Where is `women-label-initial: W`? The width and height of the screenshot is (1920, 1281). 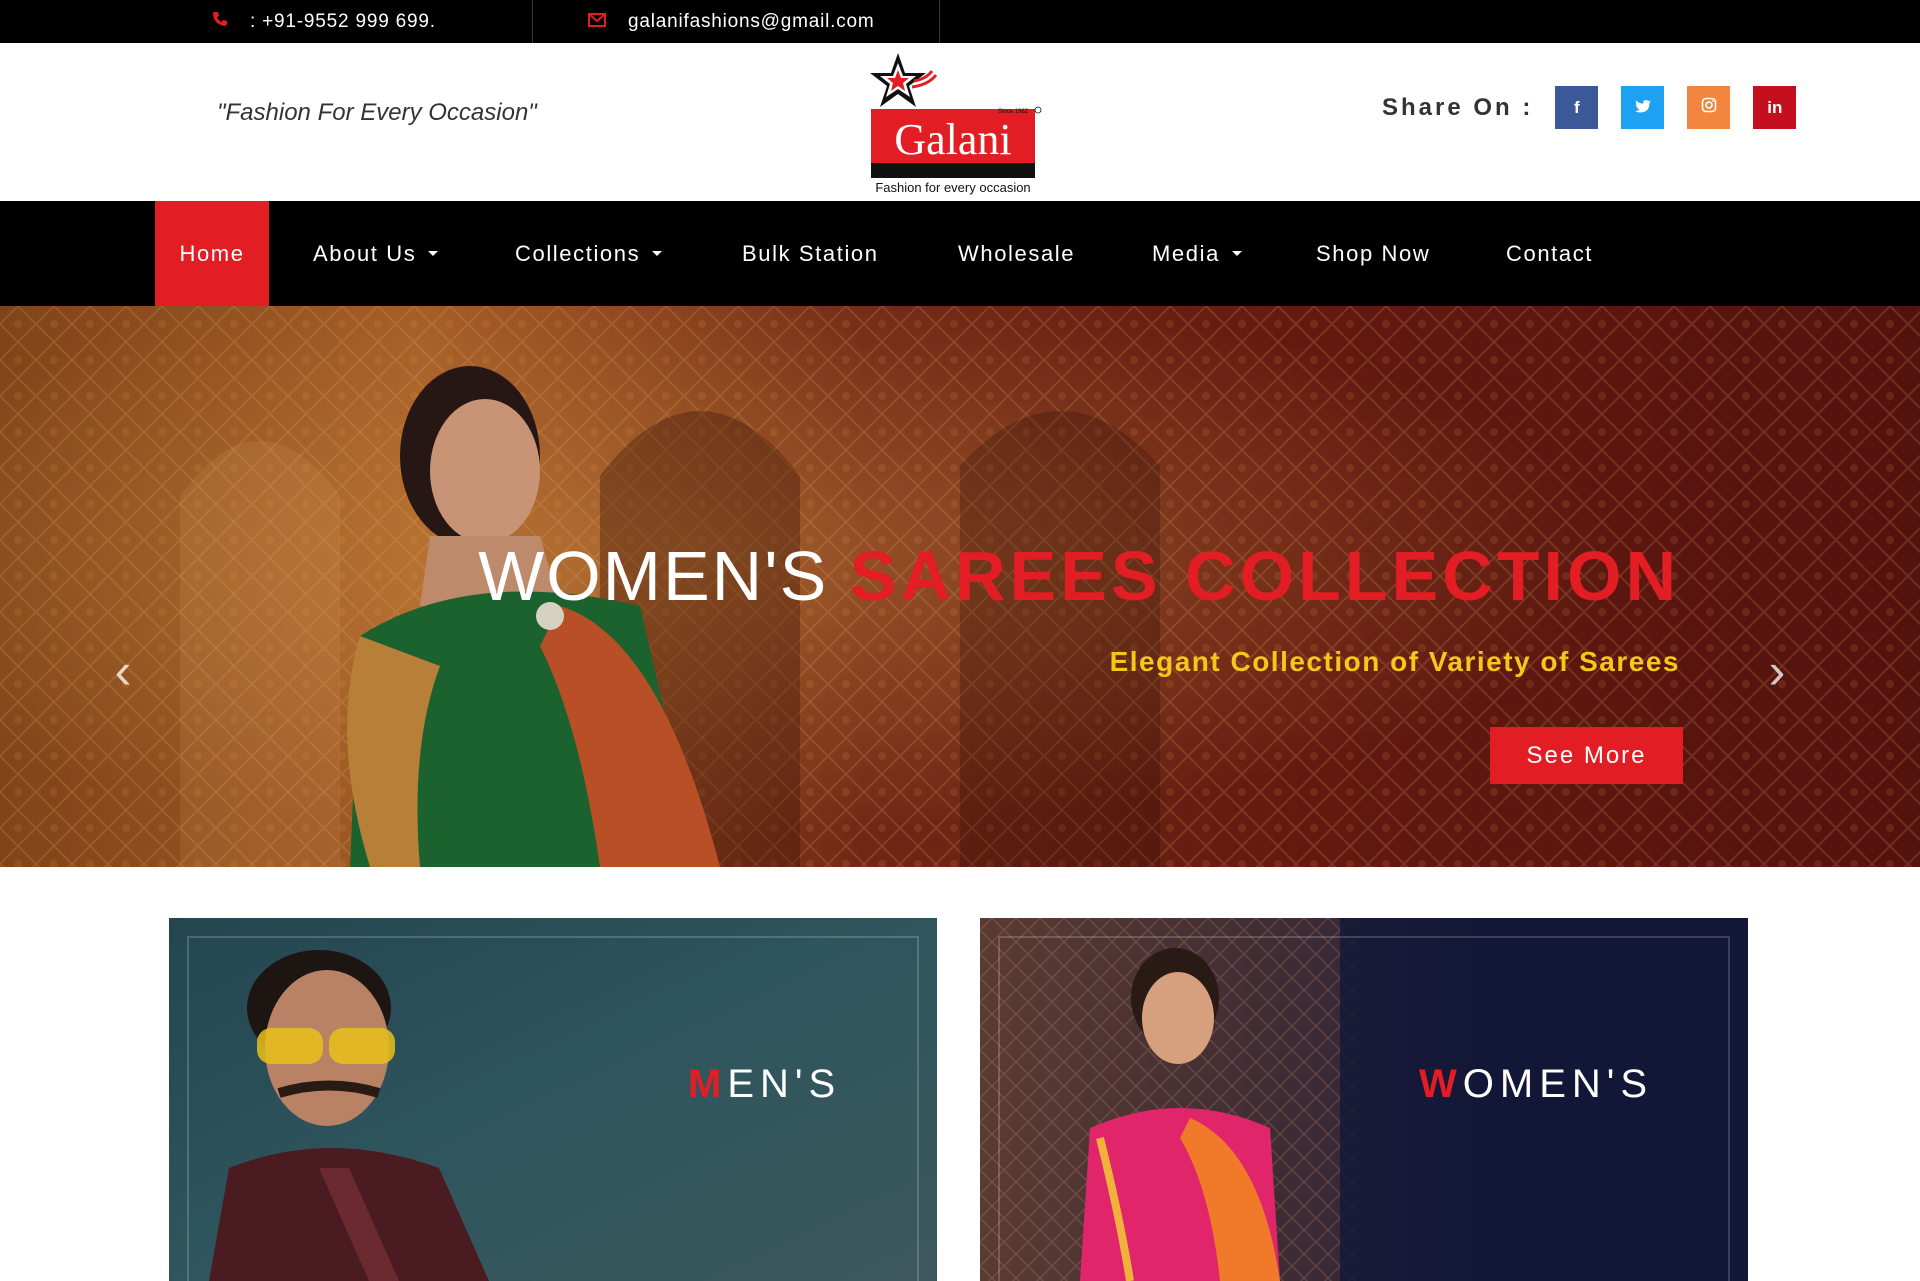
women-label-initial: W is located at coordinates (1441, 1084).